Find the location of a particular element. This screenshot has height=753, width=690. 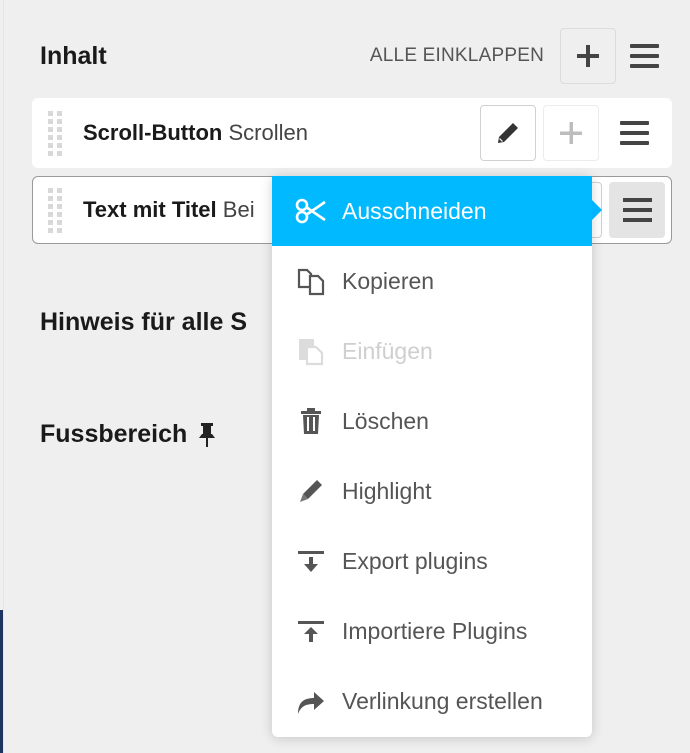

section-header: Inhalt ALLE EINKLAPPEN is located at coordinates (356, 56).